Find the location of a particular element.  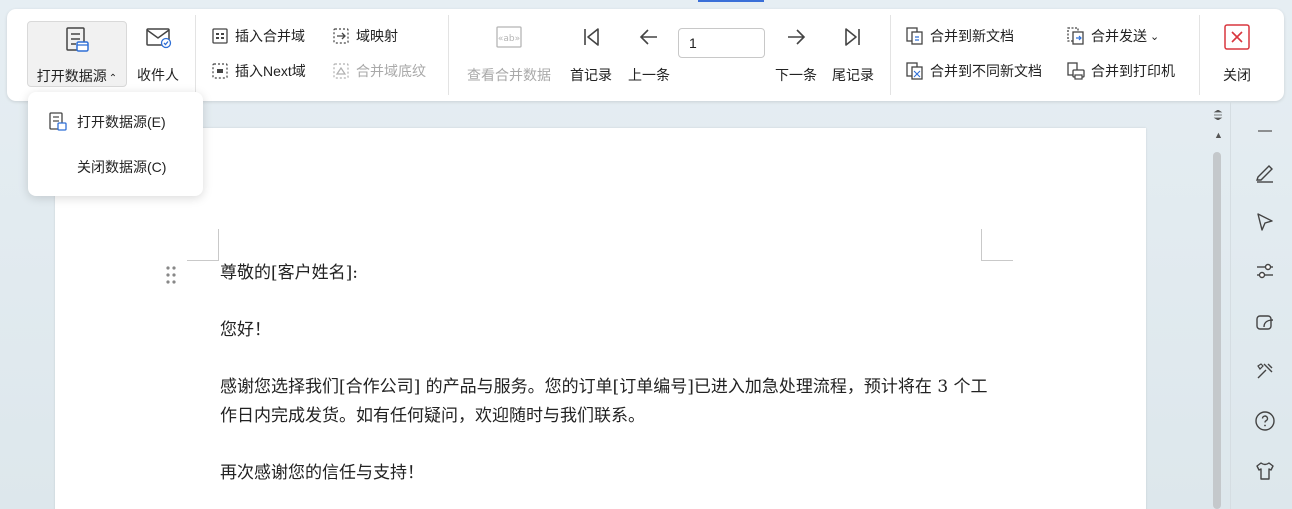

shapes-icon is located at coordinates (1265, 322).